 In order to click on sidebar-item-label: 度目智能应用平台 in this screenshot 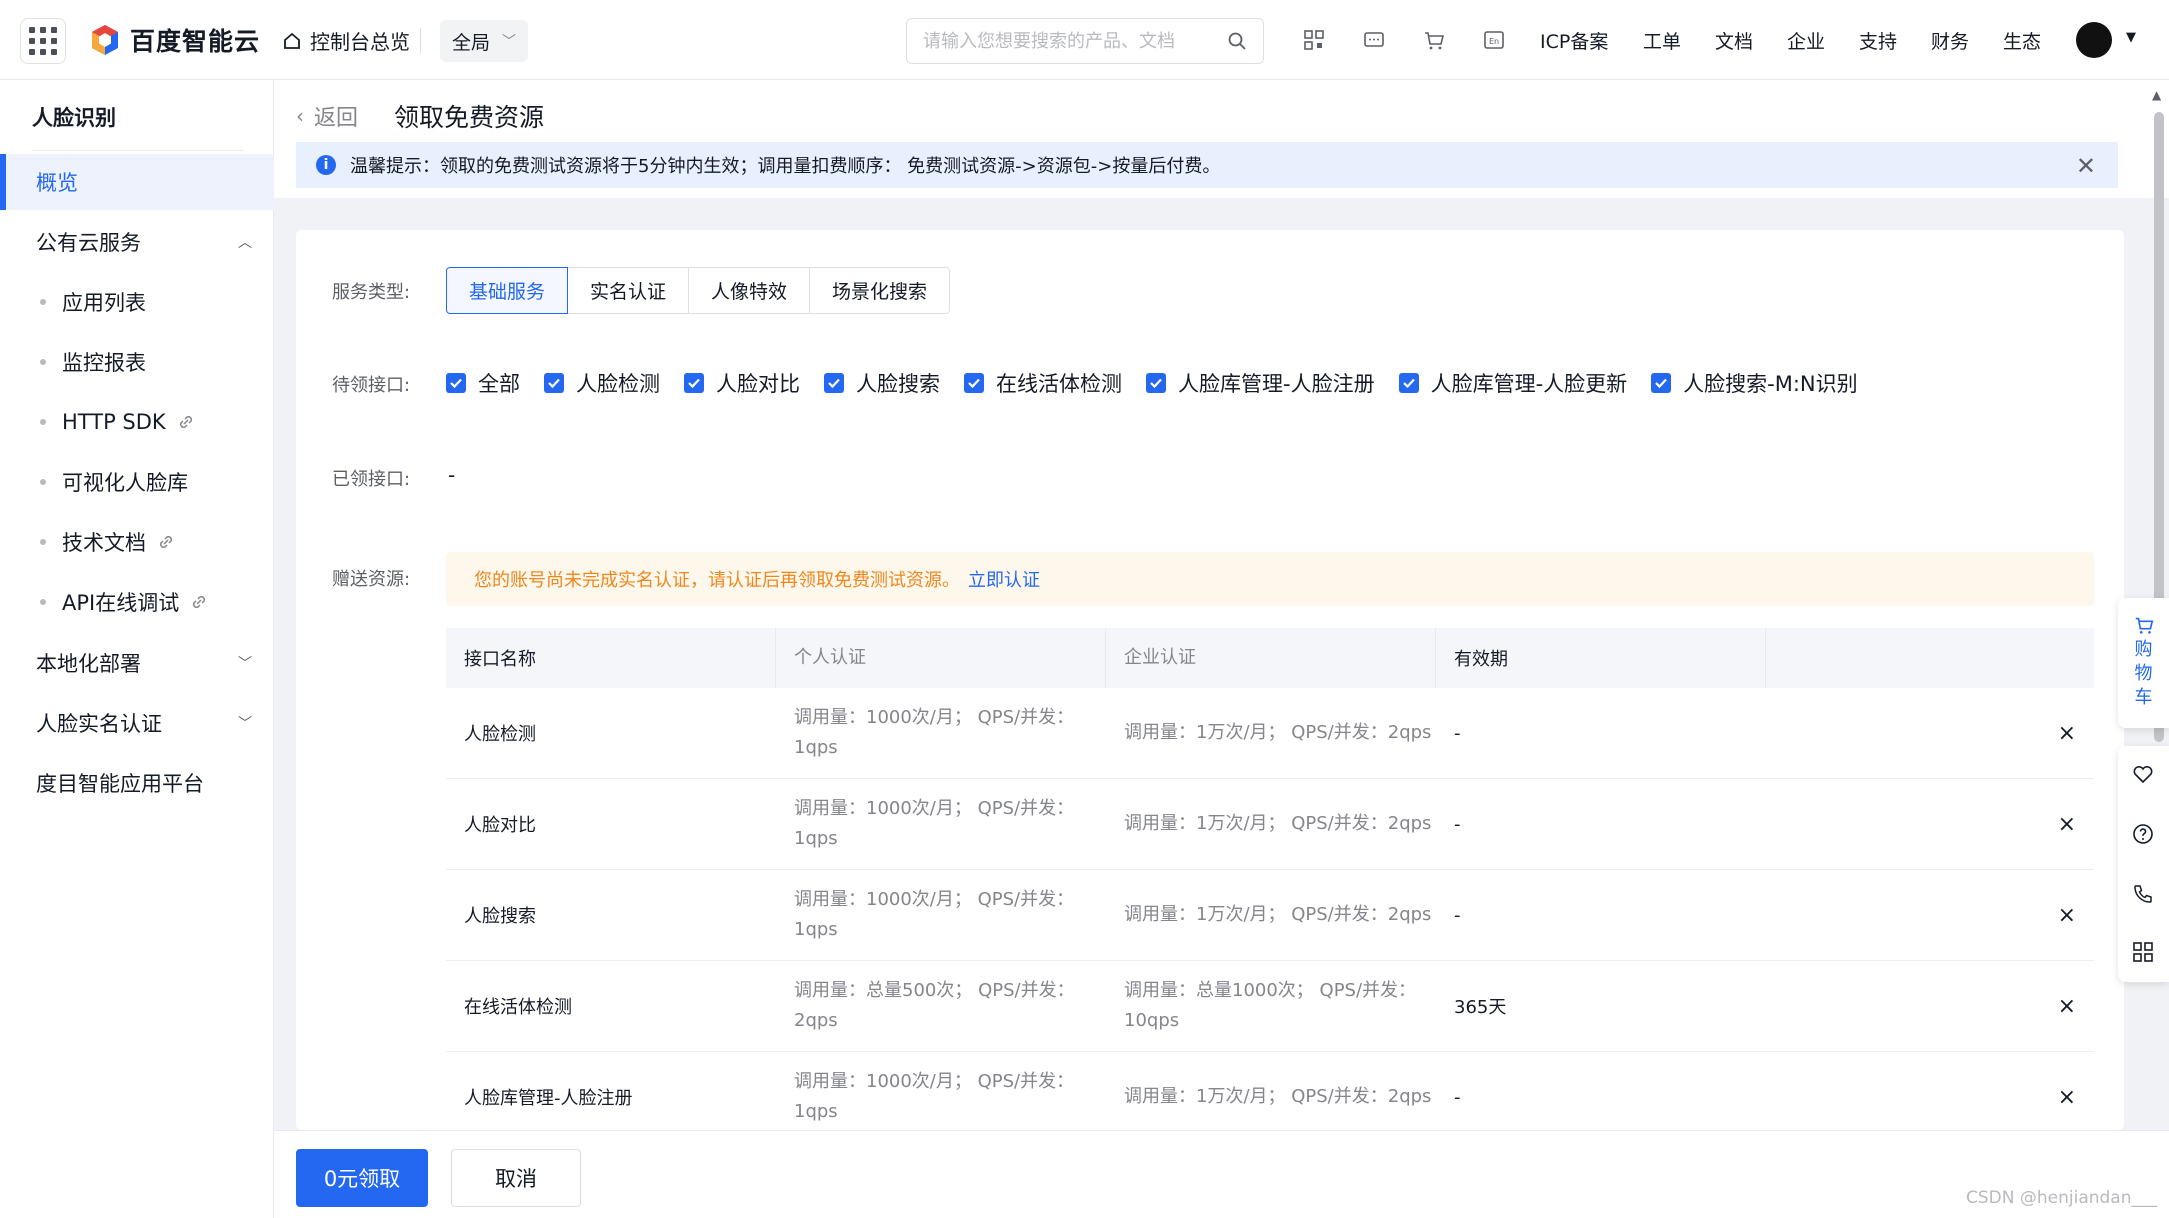, I will do `click(120, 784)`.